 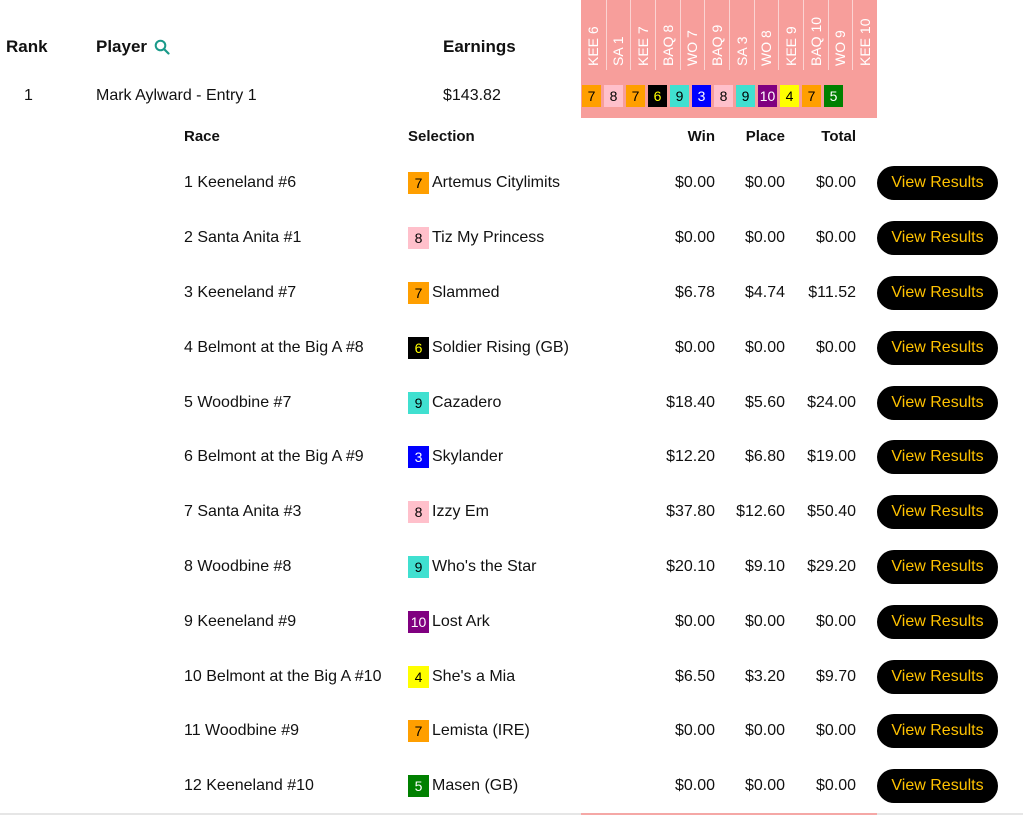 I want to click on race-name: 10 Belmont at the Big A #10, so click(x=283, y=676).